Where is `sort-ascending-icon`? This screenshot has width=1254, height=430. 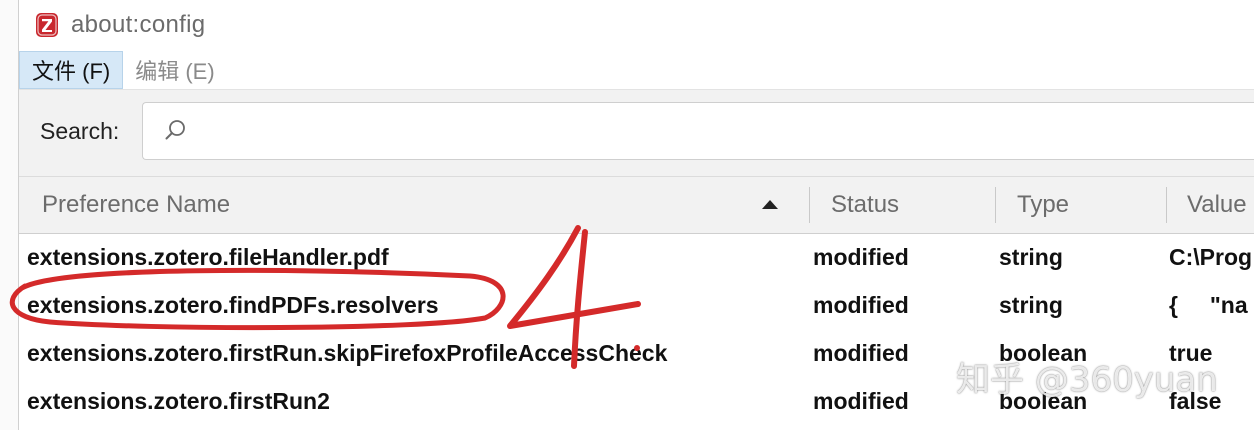
sort-ascending-icon is located at coordinates (770, 204).